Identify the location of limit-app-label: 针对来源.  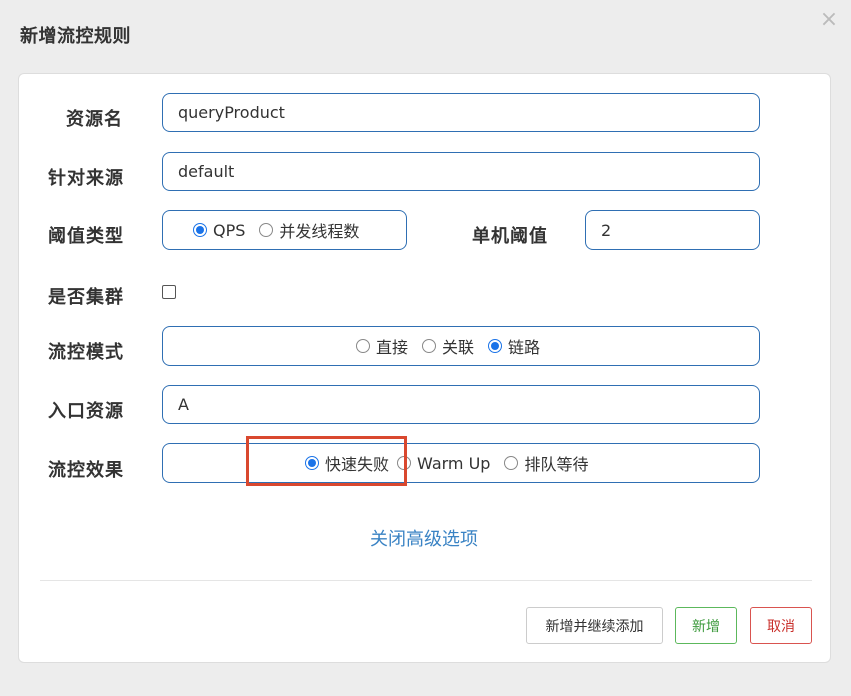
(86, 178).